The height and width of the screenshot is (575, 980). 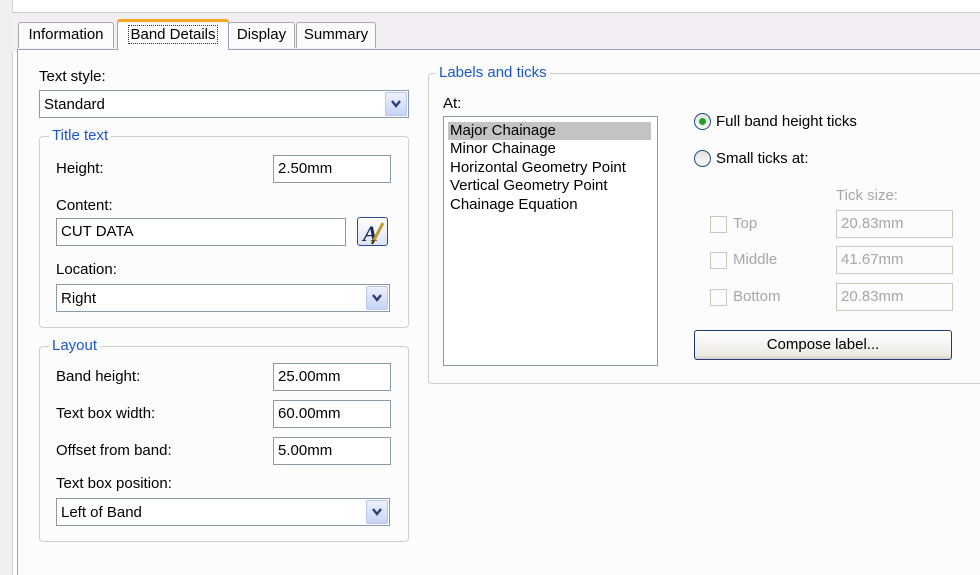 I want to click on tab-information-label: Information, so click(x=66, y=34).